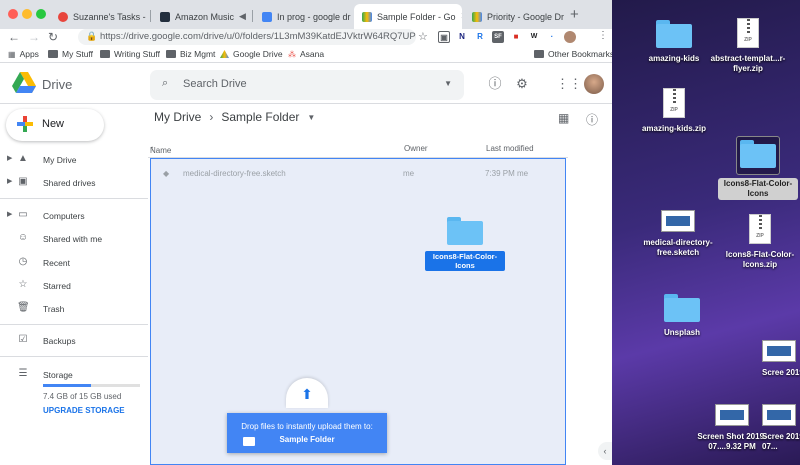 The width and height of the screenshot is (800, 465). Describe the element at coordinates (74, 216) in the screenshot. I see `sidebar-item-computers: ▶ ▭ Computers` at that location.